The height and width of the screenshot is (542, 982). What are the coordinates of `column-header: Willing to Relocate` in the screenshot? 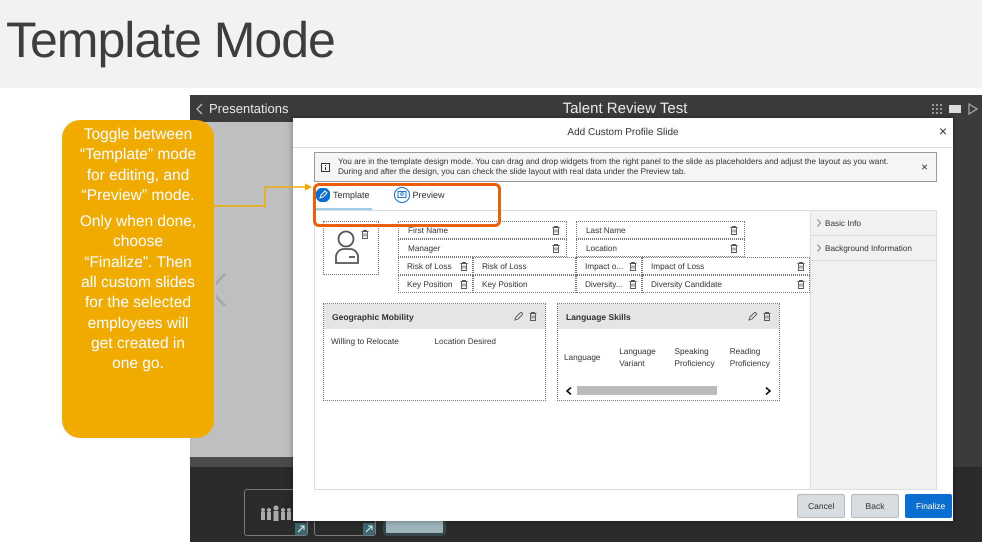 It's located at (365, 341).